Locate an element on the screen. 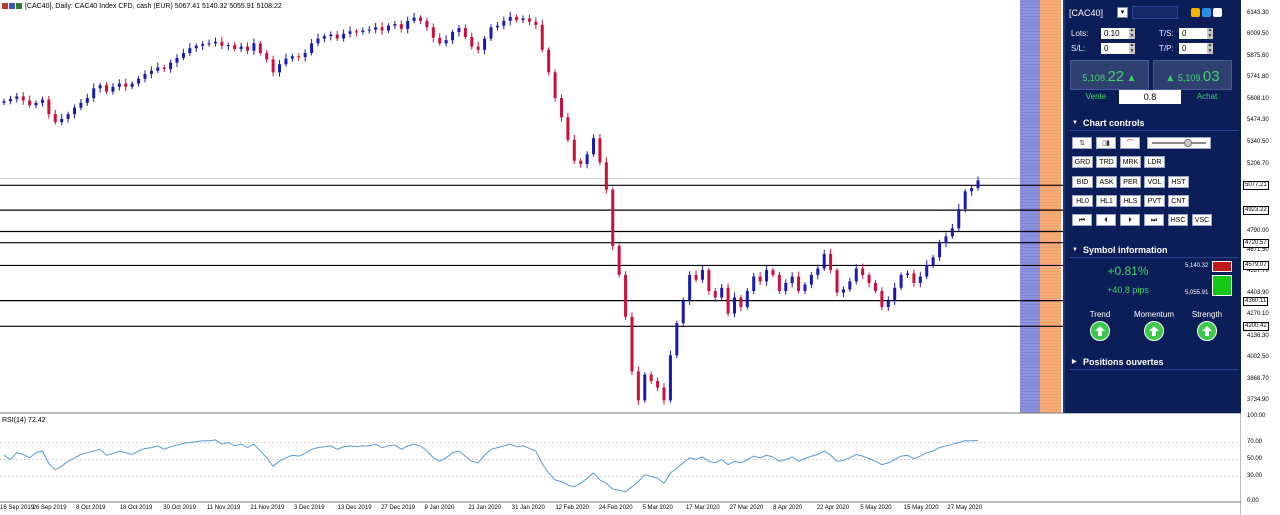 This screenshot has height=515, width=1280. toggle-trd-button: TRD is located at coordinates (1106, 162).